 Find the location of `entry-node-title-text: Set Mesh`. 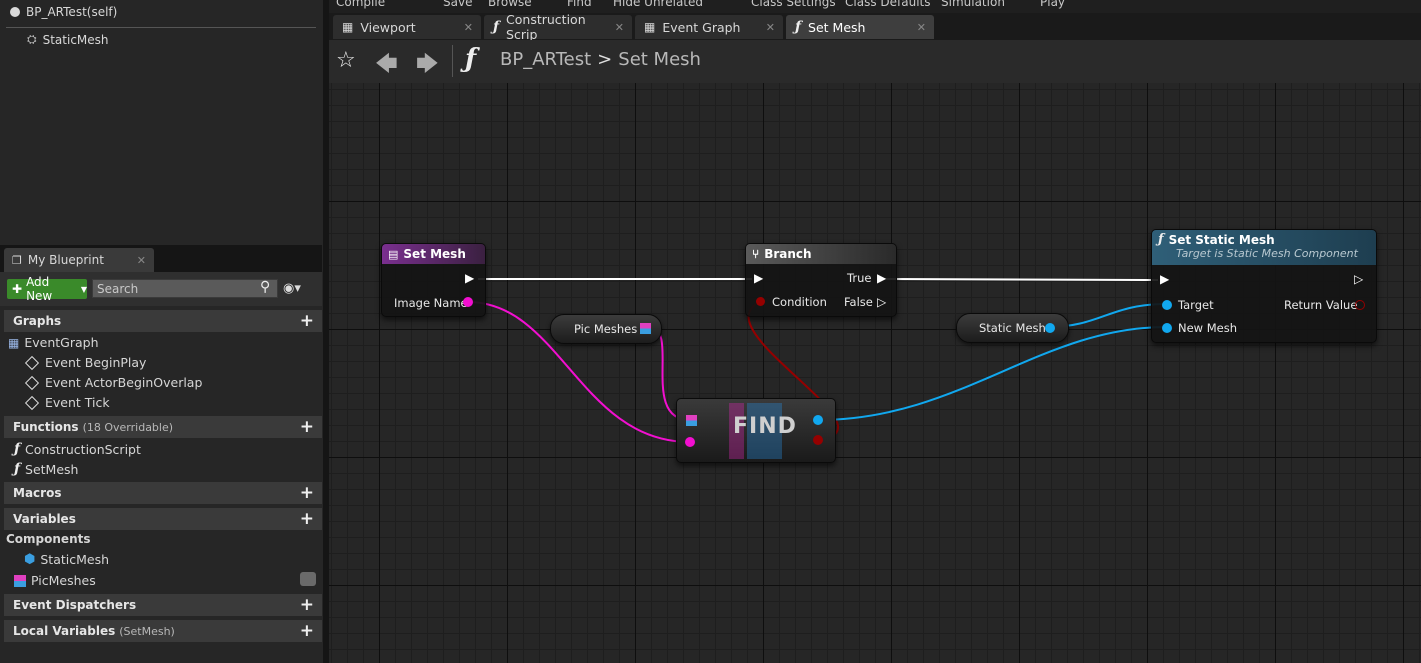

entry-node-title-text: Set Mesh is located at coordinates (434, 254).